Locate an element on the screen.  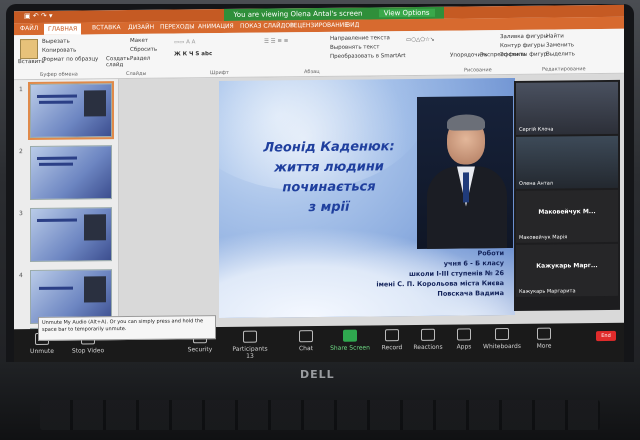
find-button: Найти is located at coordinates (555, 36).